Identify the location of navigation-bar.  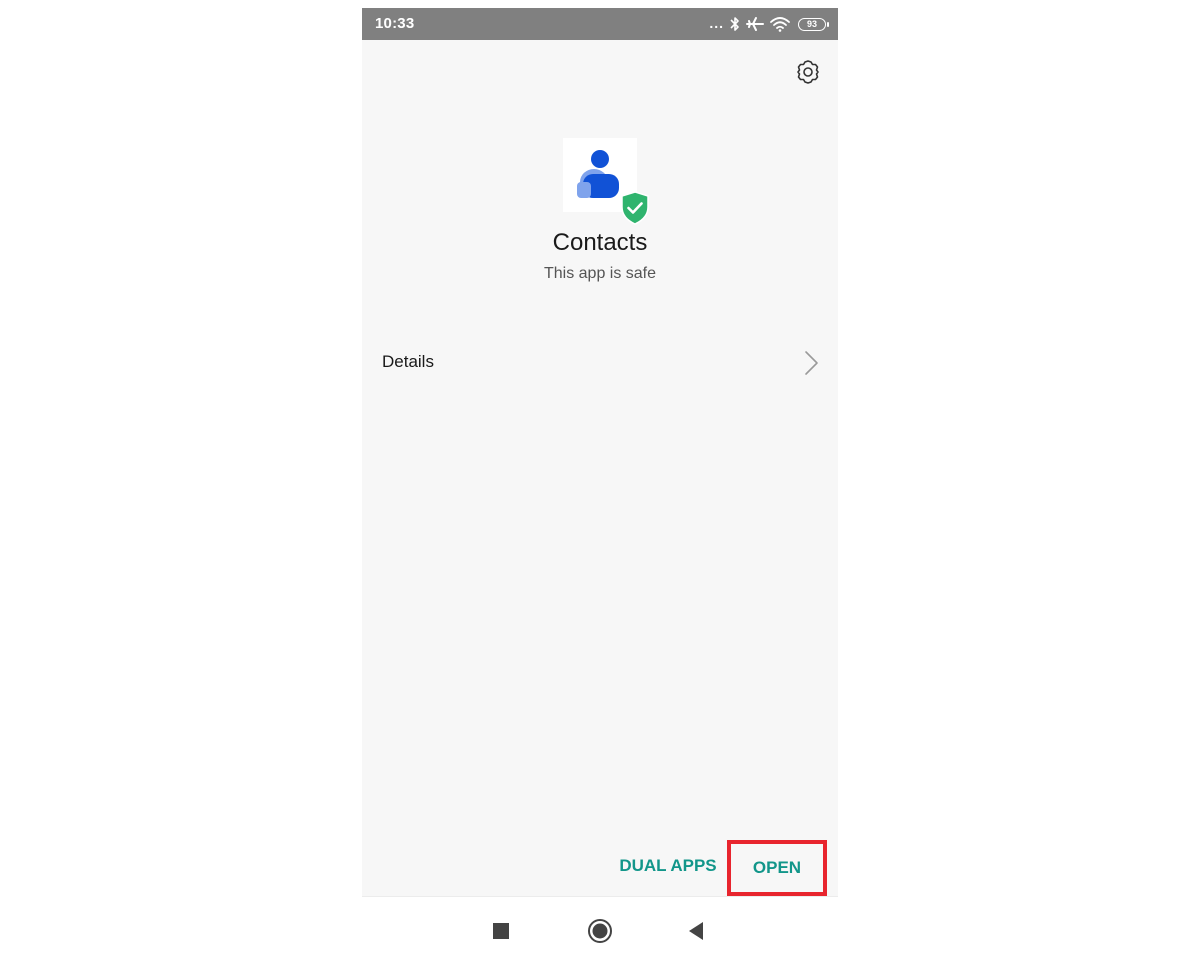
(600, 928).